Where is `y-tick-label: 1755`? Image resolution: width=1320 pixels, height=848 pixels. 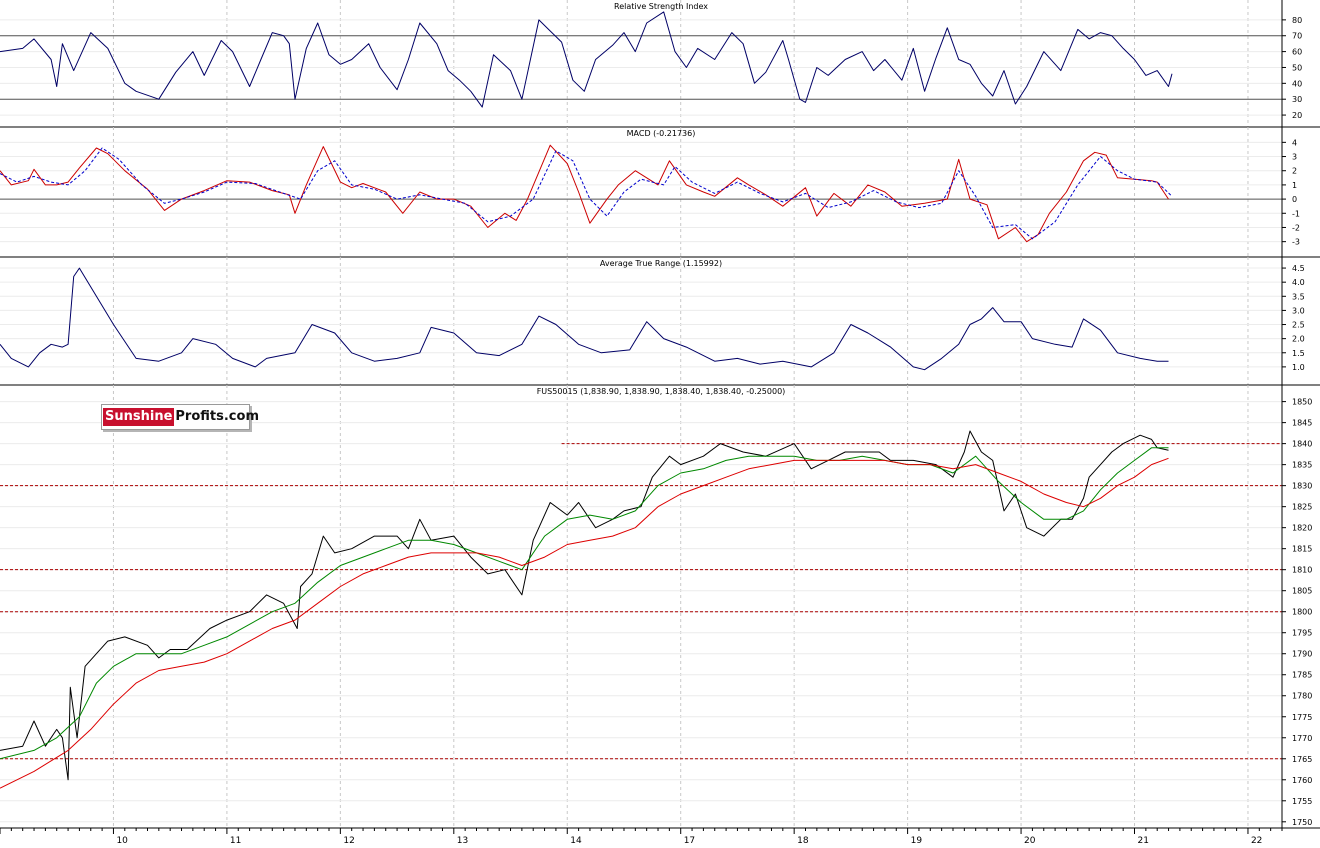 y-tick-label: 1755 is located at coordinates (1302, 801).